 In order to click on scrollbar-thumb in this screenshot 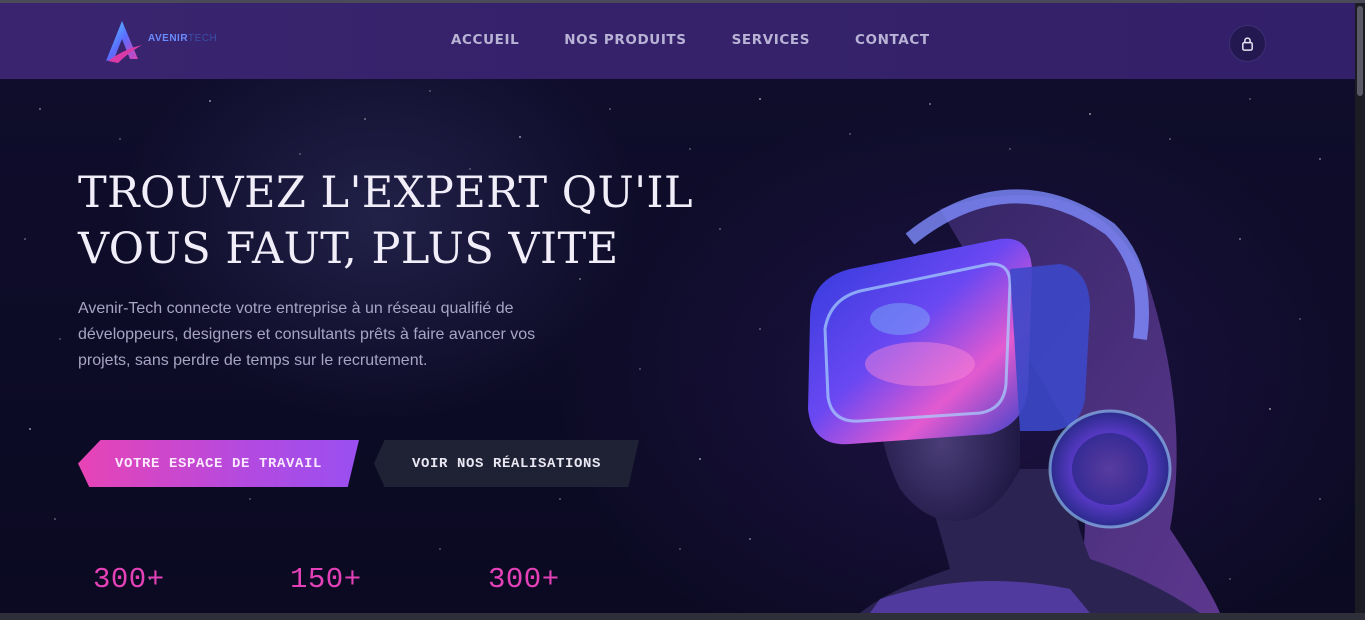, I will do `click(1360, 51)`.